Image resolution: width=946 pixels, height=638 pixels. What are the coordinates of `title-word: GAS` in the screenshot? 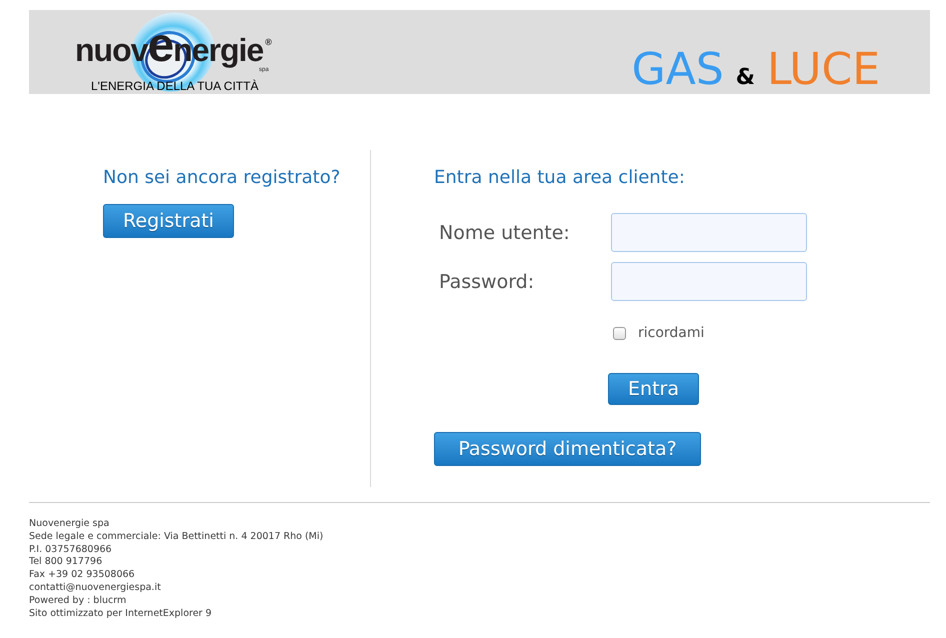 It's located at (678, 70).